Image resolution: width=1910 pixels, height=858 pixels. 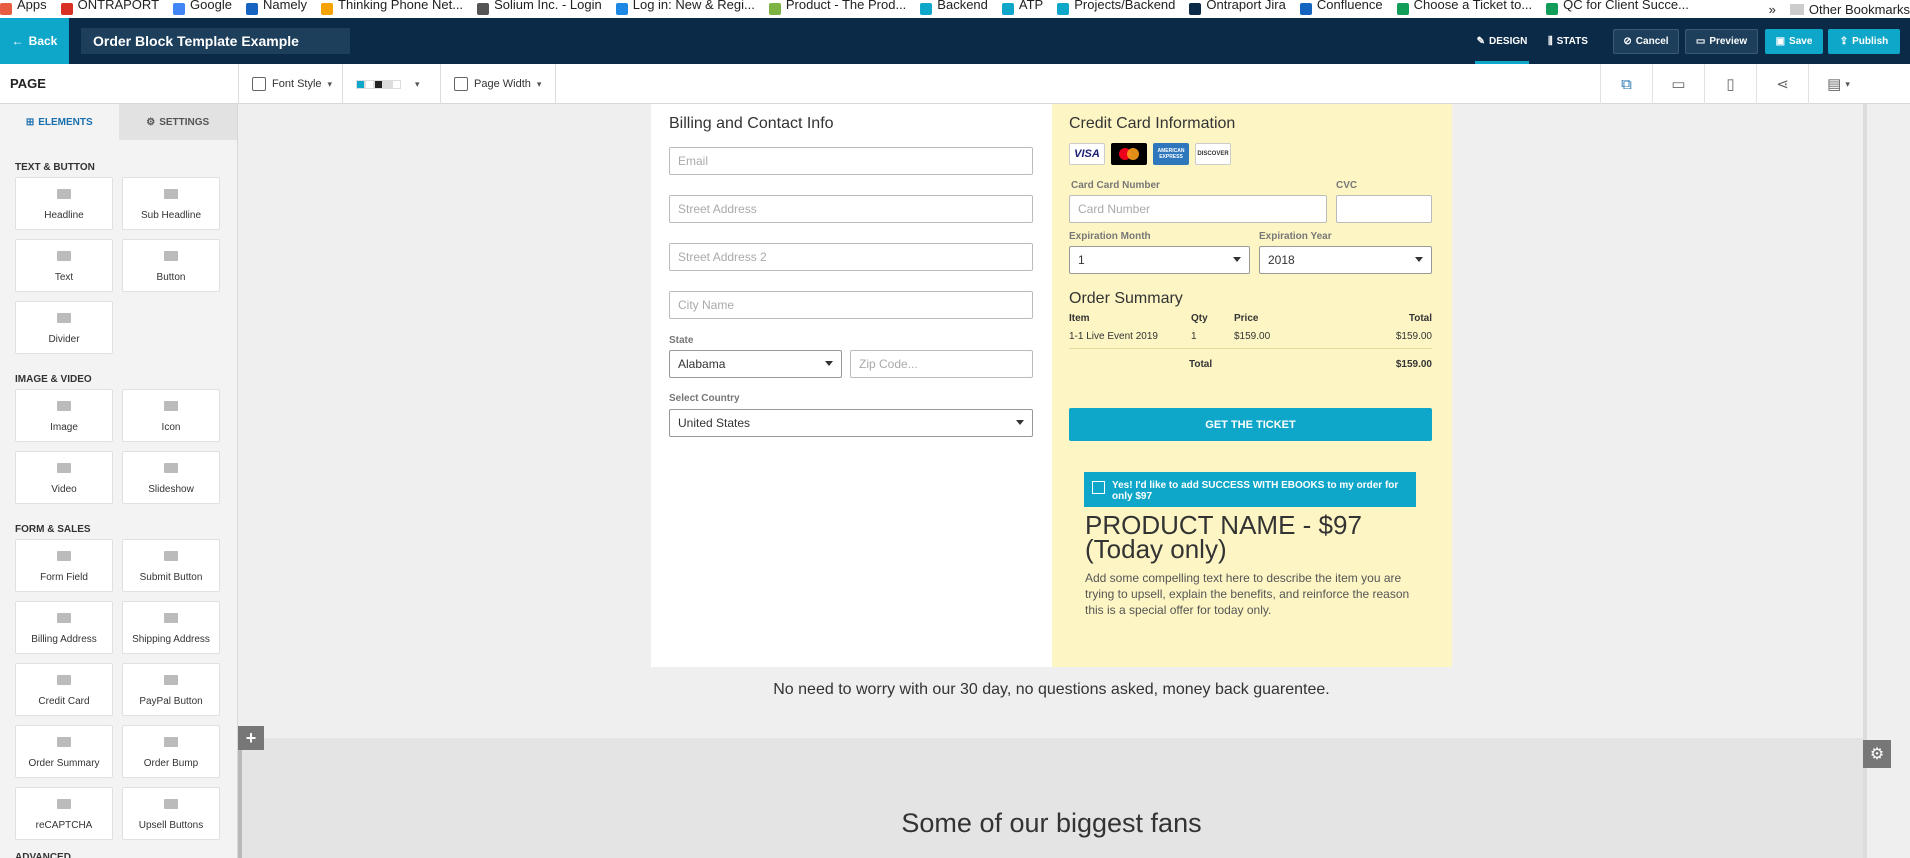 What do you see at coordinates (171, 256) in the screenshot?
I see `button-icon` at bounding box center [171, 256].